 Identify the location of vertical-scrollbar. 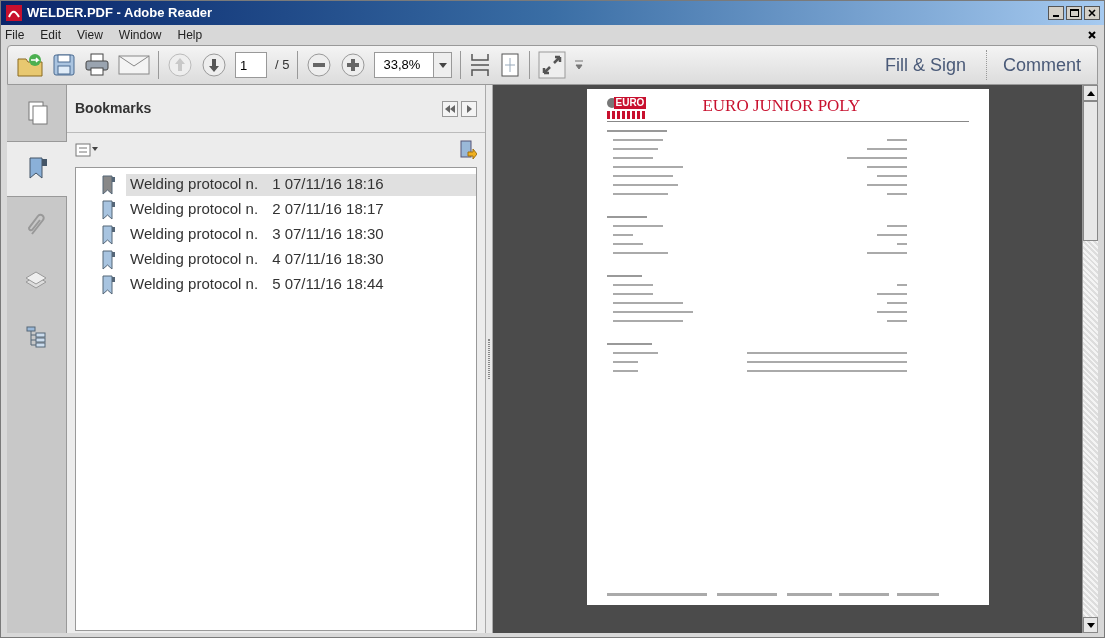
(1090, 359).